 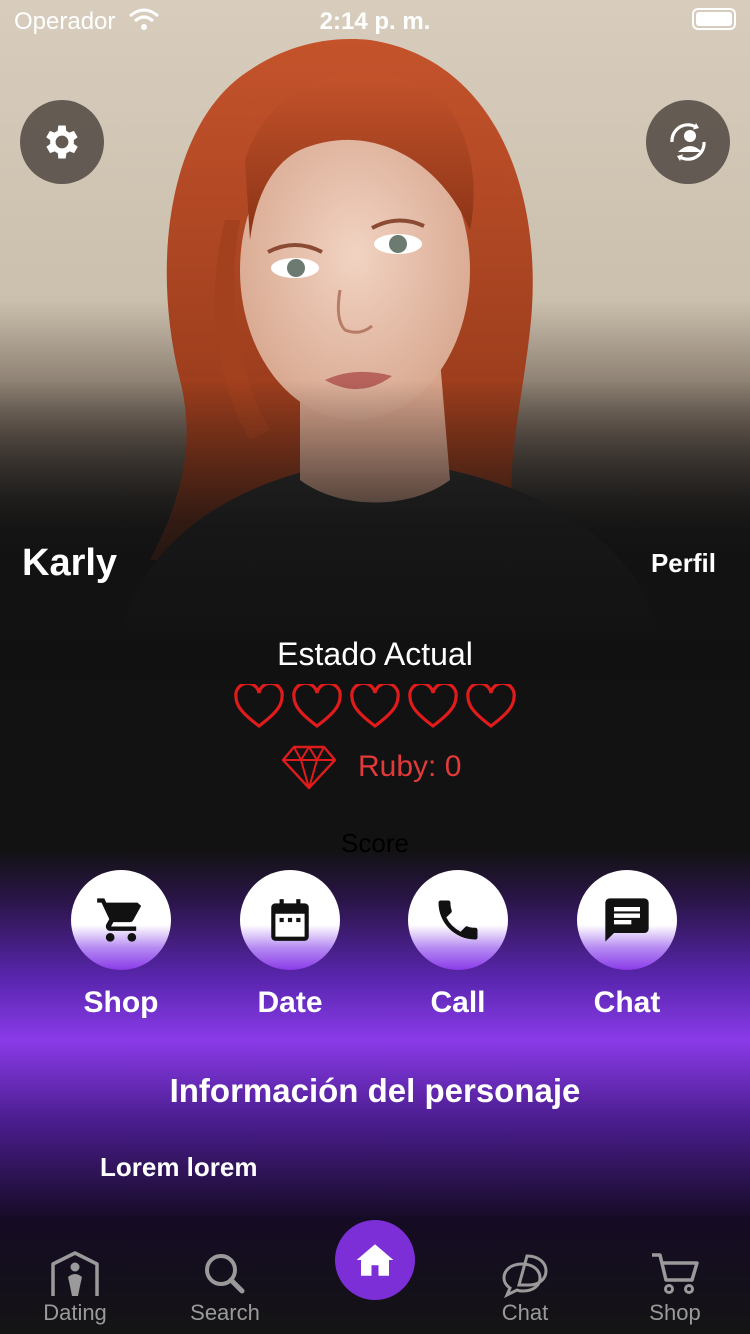 What do you see at coordinates (525, 1312) in the screenshot?
I see `tab-chat-label: Chat` at bounding box center [525, 1312].